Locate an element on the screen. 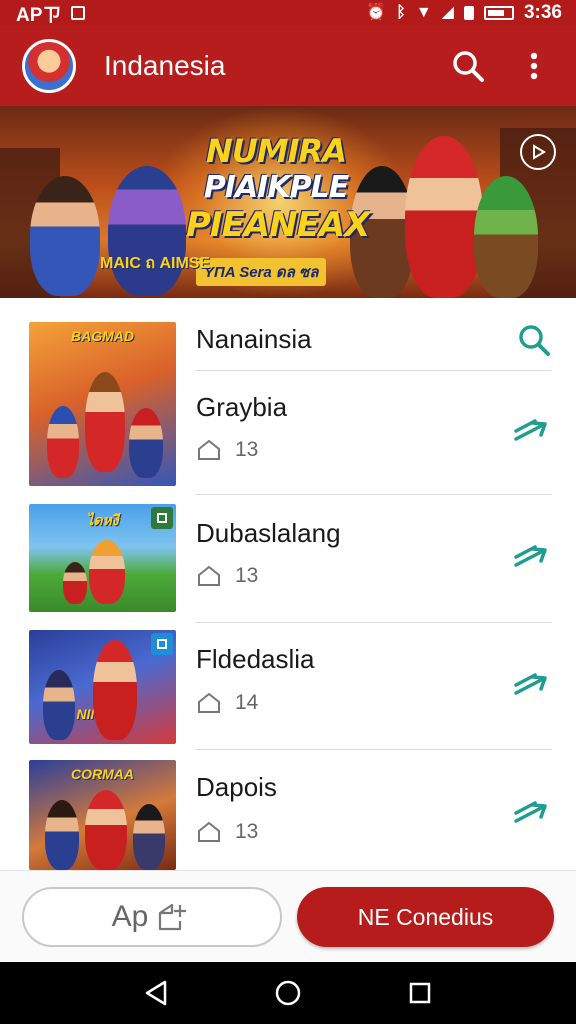 This screenshot has width=576, height=1024. status-carrier-text: APㄗ is located at coordinates (39, 15).